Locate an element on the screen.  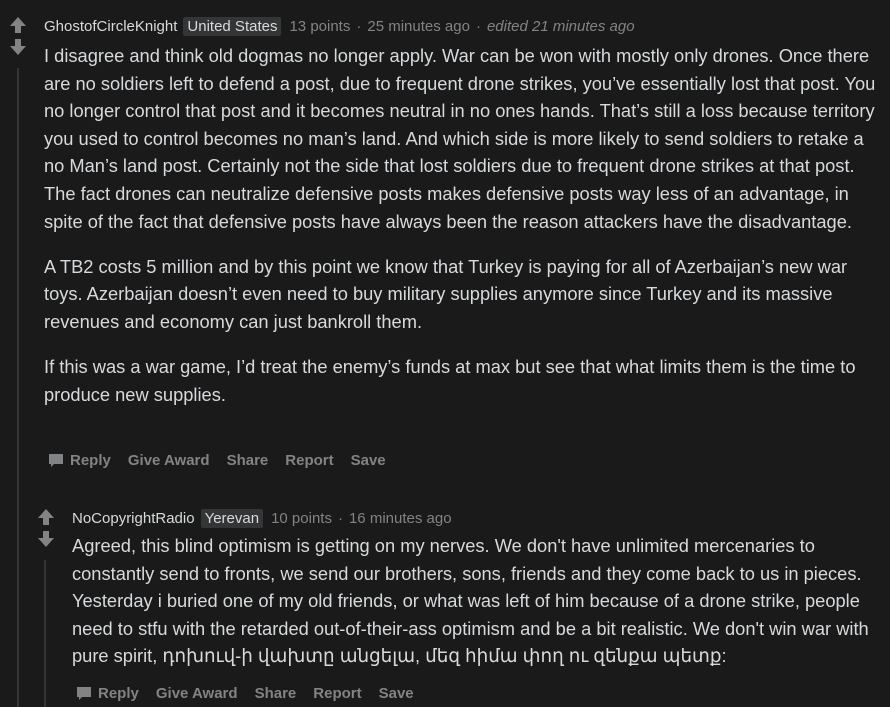
chat-bubble-icon is located at coordinates (84, 693).